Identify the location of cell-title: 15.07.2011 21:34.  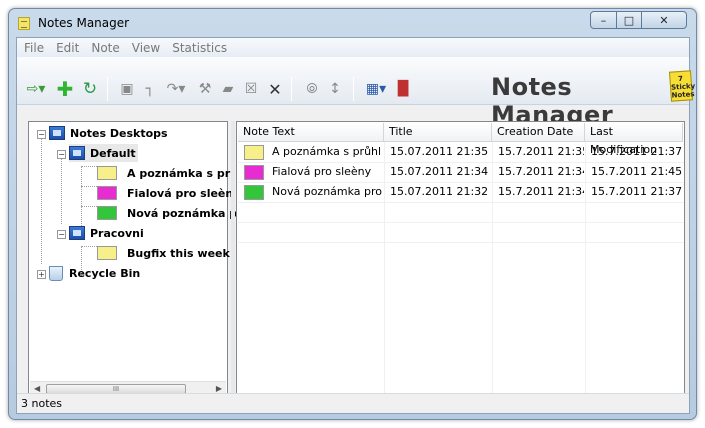
(440, 172).